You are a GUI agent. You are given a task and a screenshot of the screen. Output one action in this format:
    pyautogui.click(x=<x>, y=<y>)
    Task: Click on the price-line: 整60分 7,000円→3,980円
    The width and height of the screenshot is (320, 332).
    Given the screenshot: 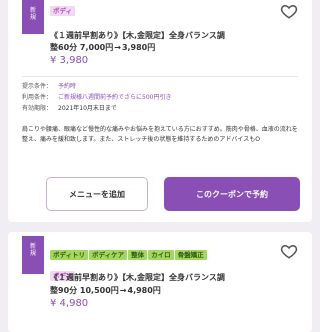 What is the action you would take?
    pyautogui.click(x=175, y=47)
    